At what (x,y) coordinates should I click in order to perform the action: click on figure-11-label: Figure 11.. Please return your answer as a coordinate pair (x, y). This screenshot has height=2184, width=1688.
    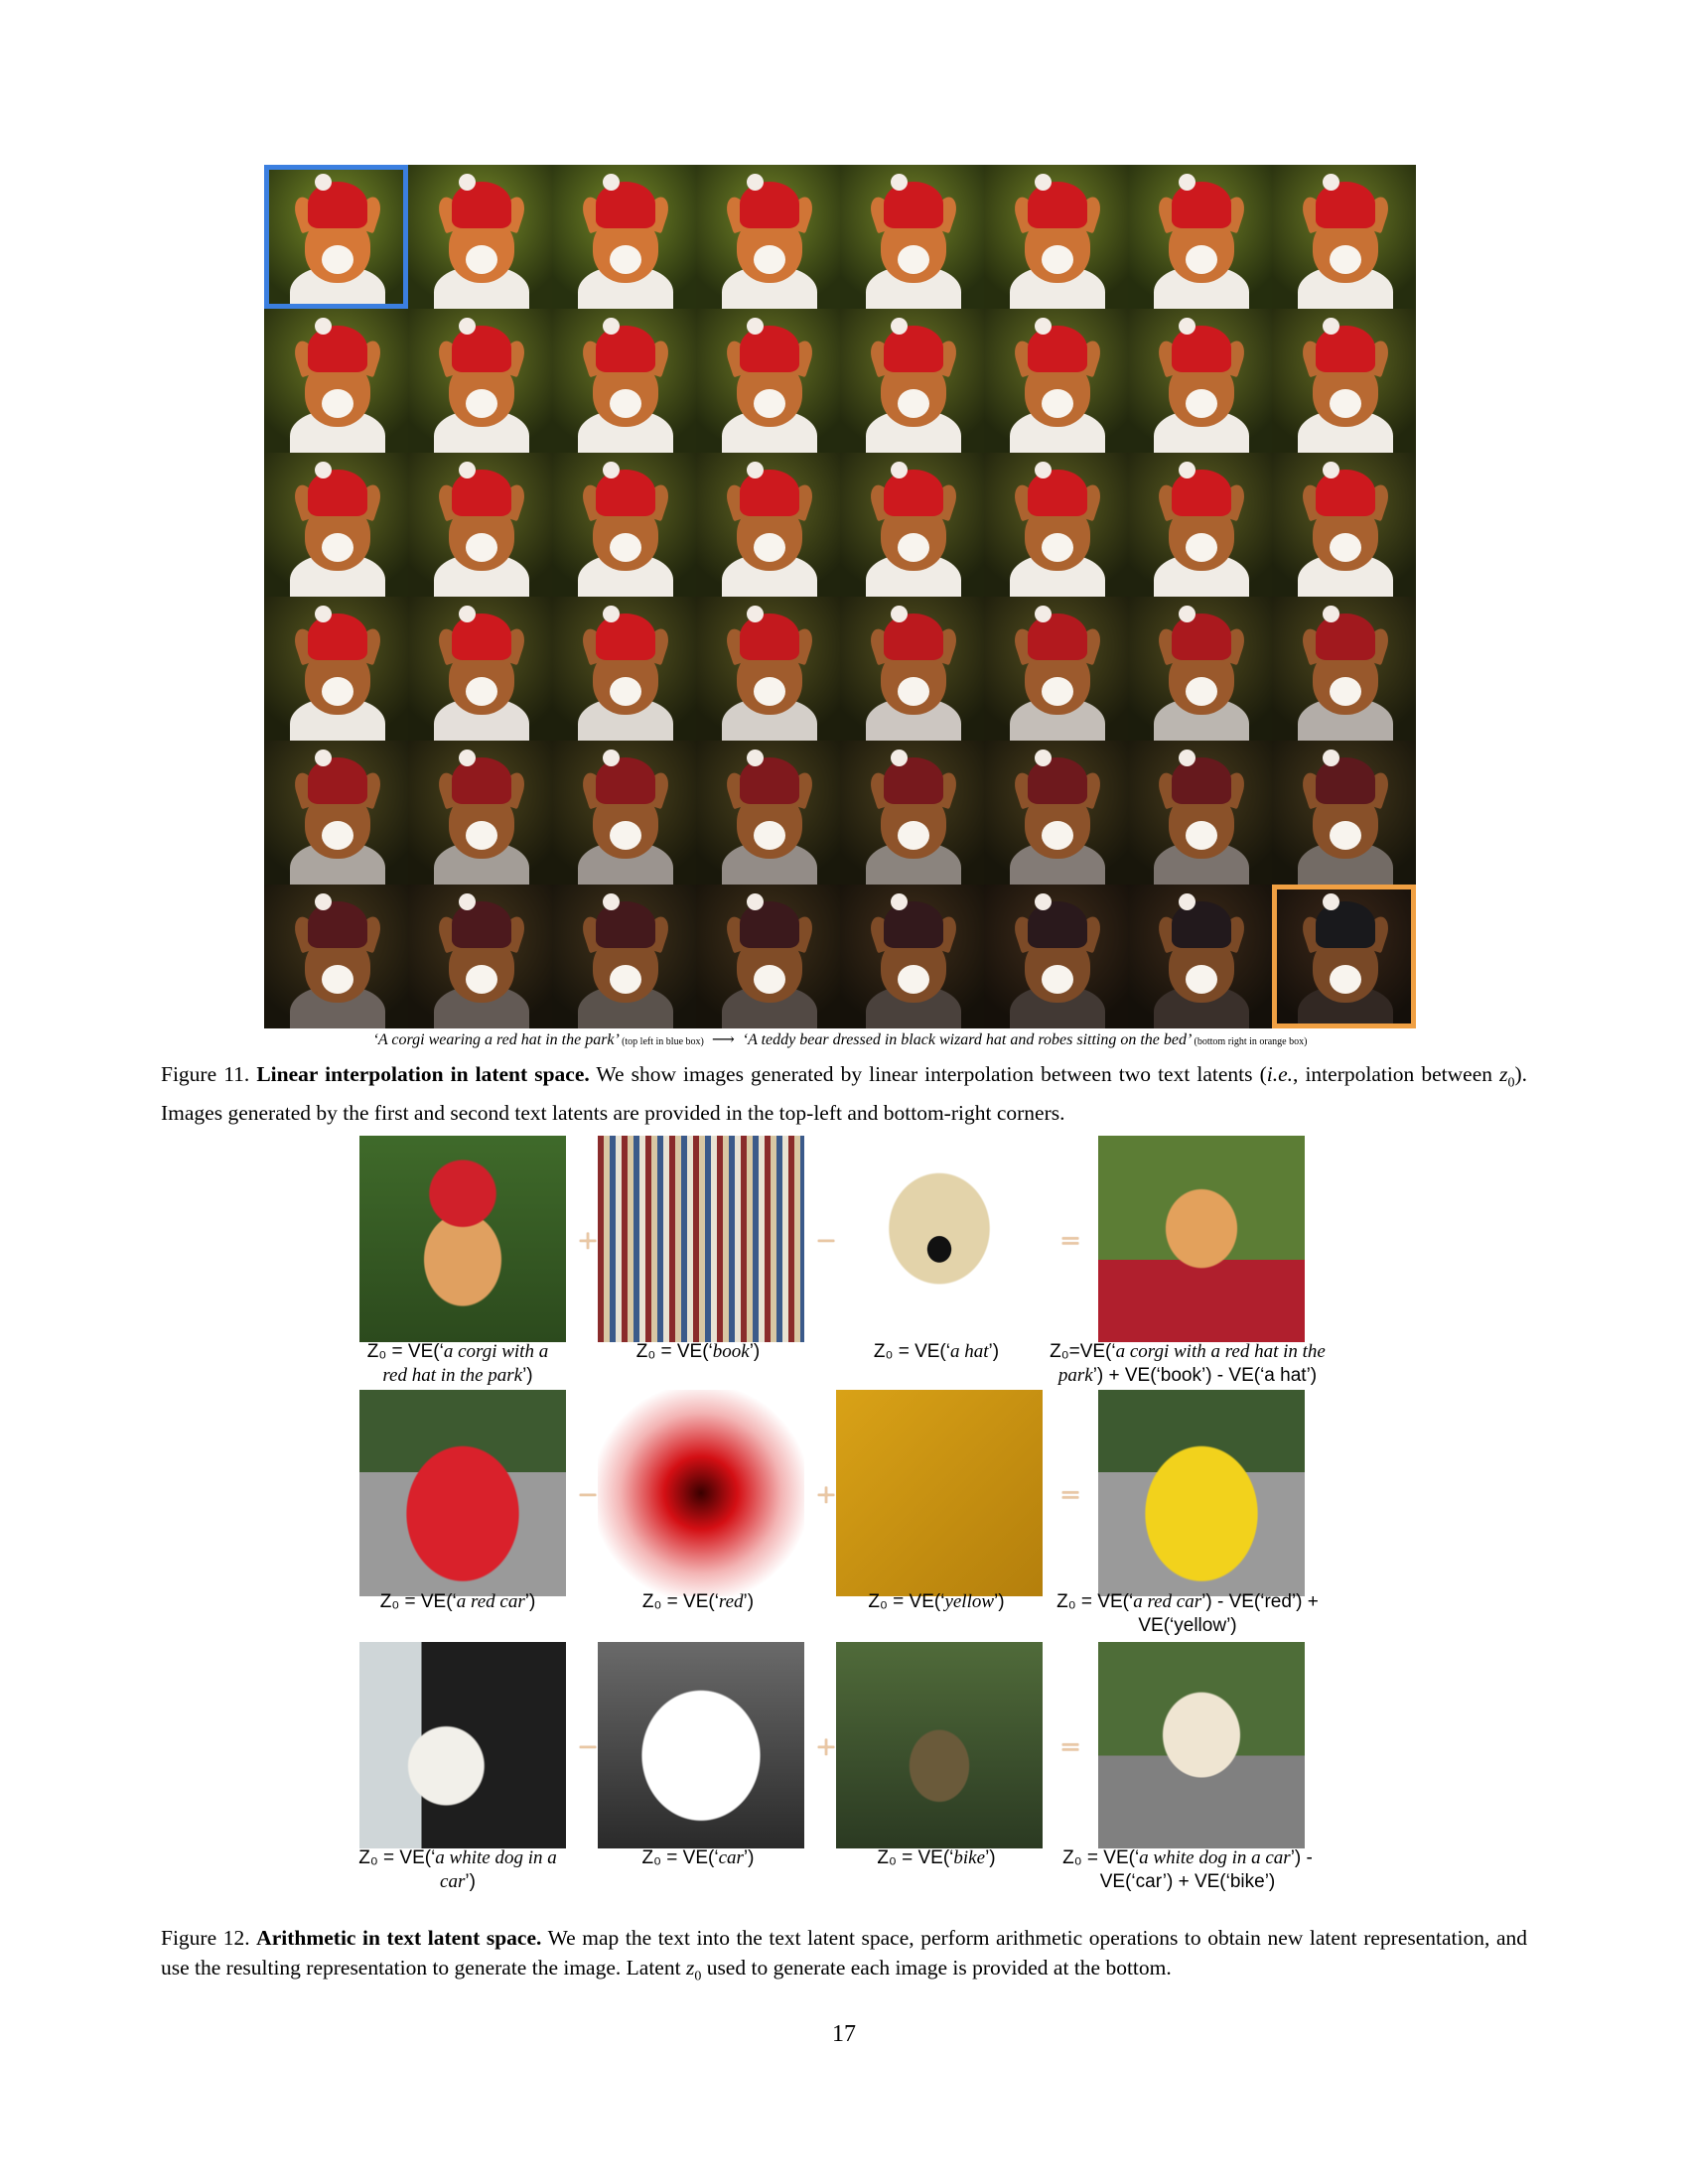
    Looking at the image, I should click on (205, 1074).